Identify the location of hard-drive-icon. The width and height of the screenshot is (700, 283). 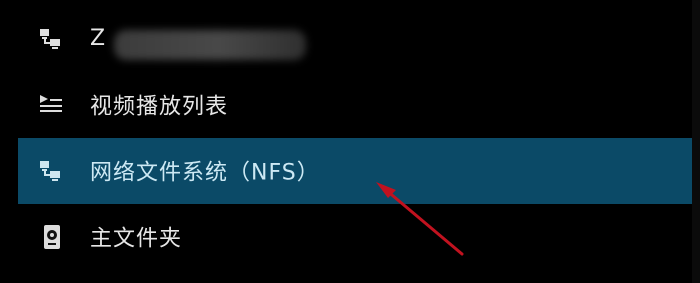
(52, 237).